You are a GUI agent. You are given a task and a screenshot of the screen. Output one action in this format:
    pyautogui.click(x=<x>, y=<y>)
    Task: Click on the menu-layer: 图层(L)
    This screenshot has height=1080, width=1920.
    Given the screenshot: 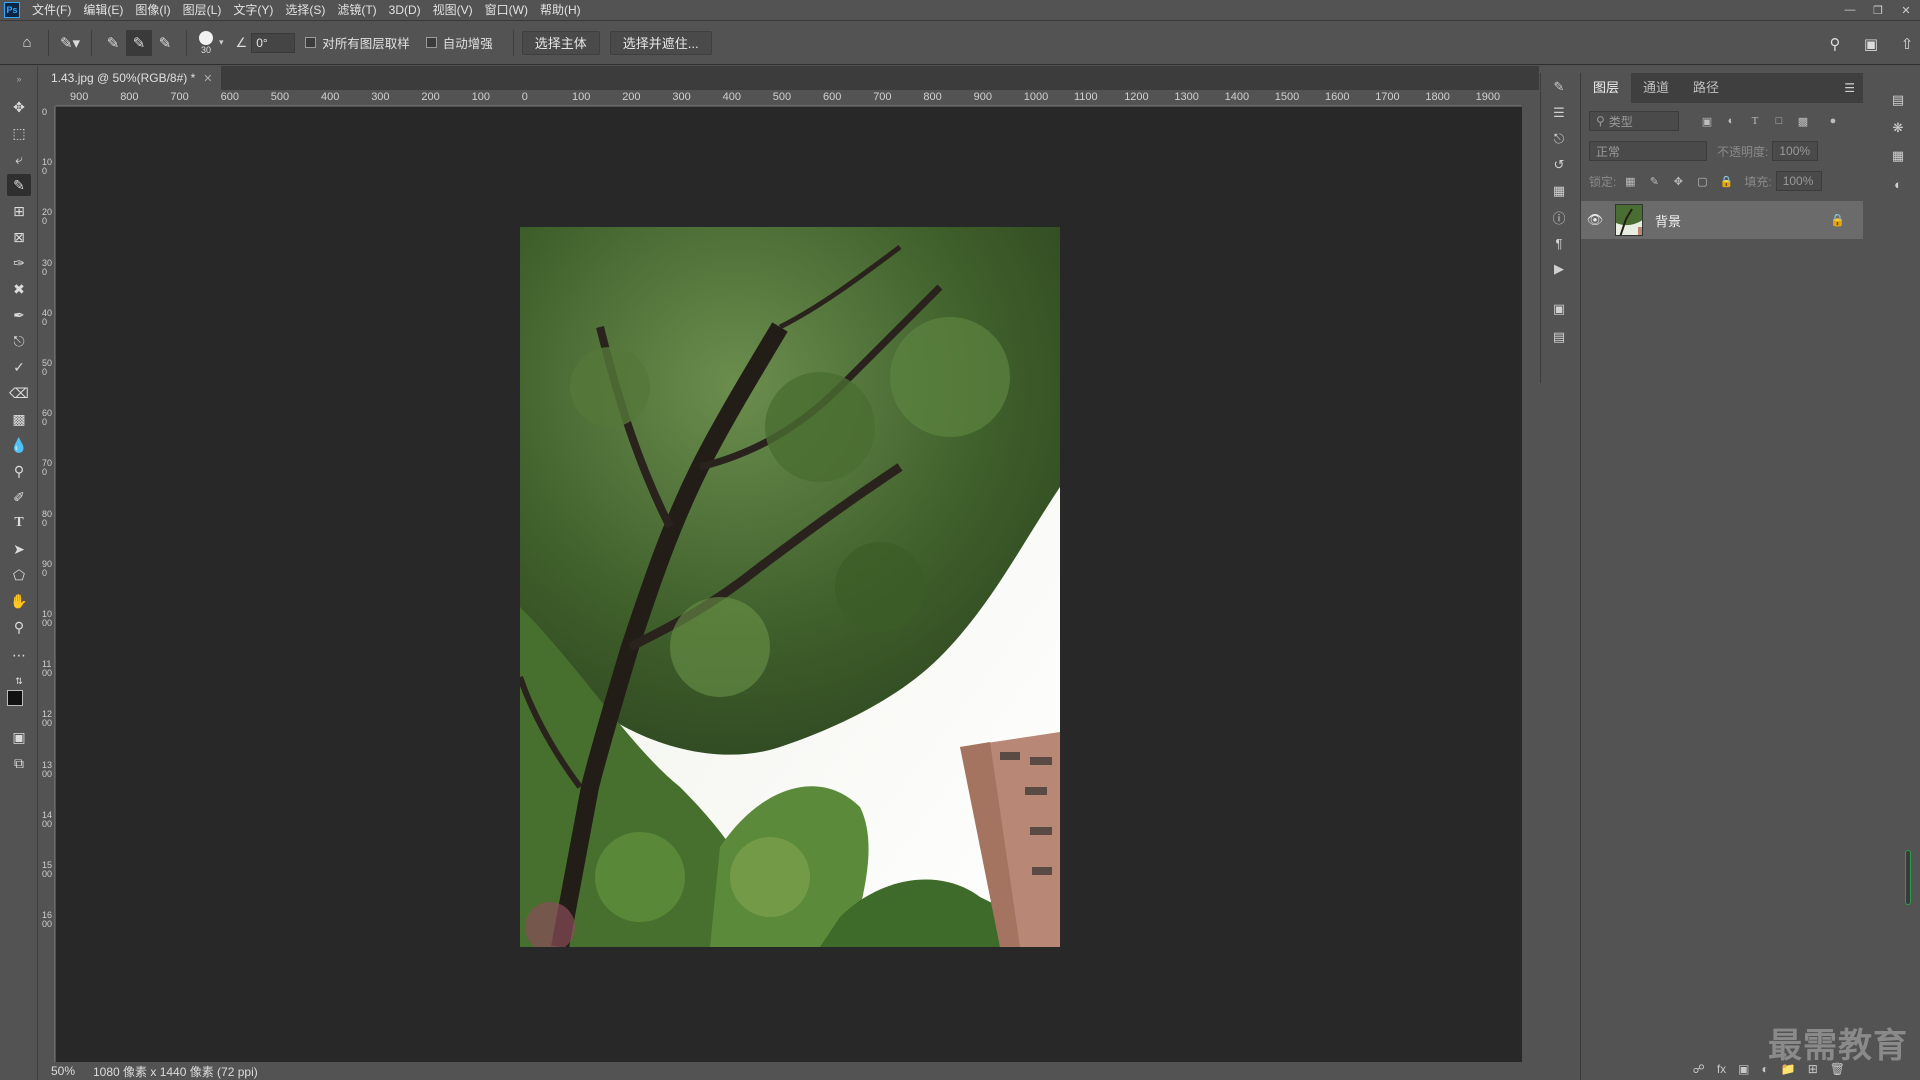 What is the action you would take?
    pyautogui.click(x=202, y=10)
    